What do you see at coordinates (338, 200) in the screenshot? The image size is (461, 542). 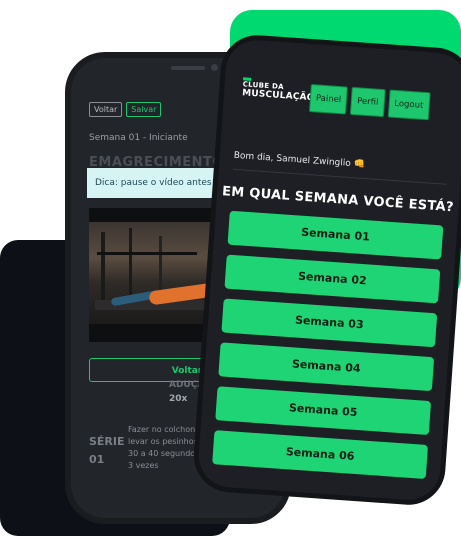 I see `week-question: EM QUAL SEMANA VOCÊ ESTÁ?` at bounding box center [338, 200].